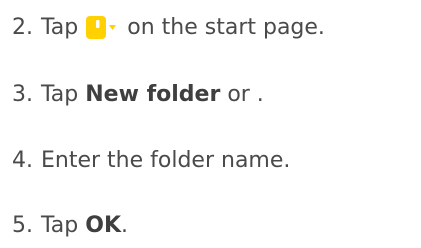  What do you see at coordinates (22, 94) in the screenshot?
I see `step-number: 3.` at bounding box center [22, 94].